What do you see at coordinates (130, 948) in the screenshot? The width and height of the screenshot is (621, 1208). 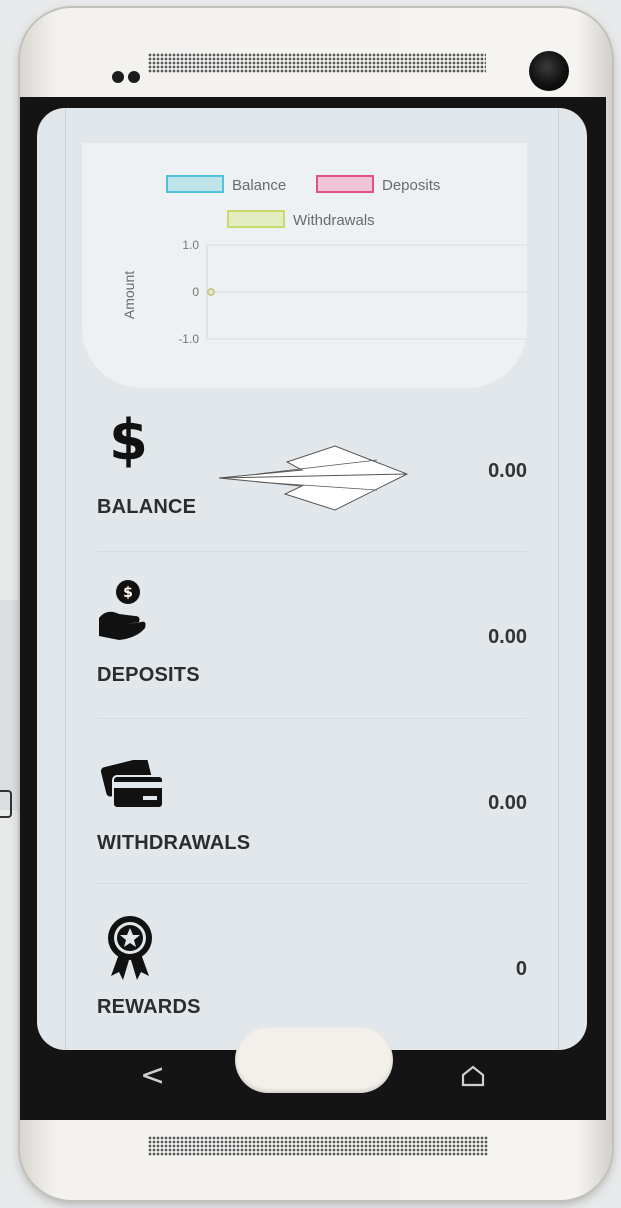 I see `award-ribbon-icon` at bounding box center [130, 948].